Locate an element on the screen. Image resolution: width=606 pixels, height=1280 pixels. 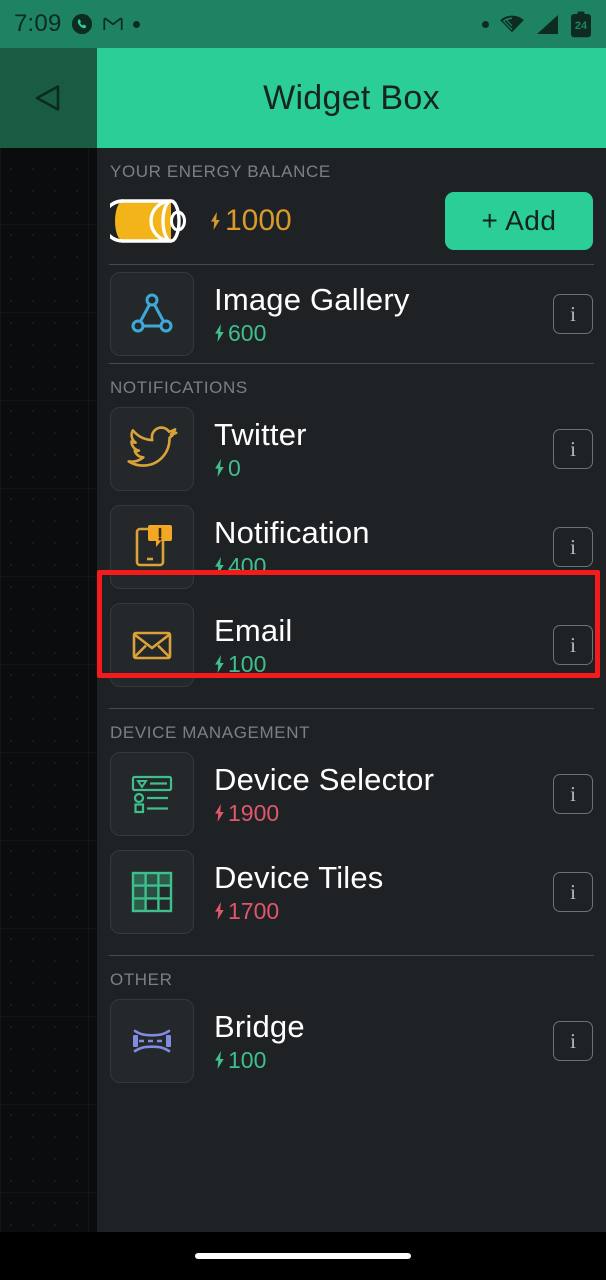
widget-text: Device Selector 1900 is located at coordinates (378, 793).